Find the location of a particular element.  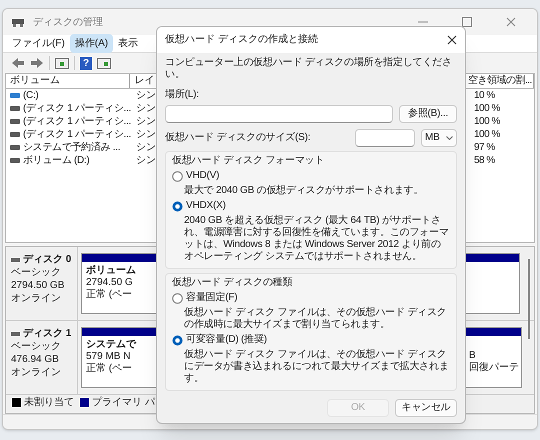

partition-text: ボリューム is located at coordinates (111, 271).